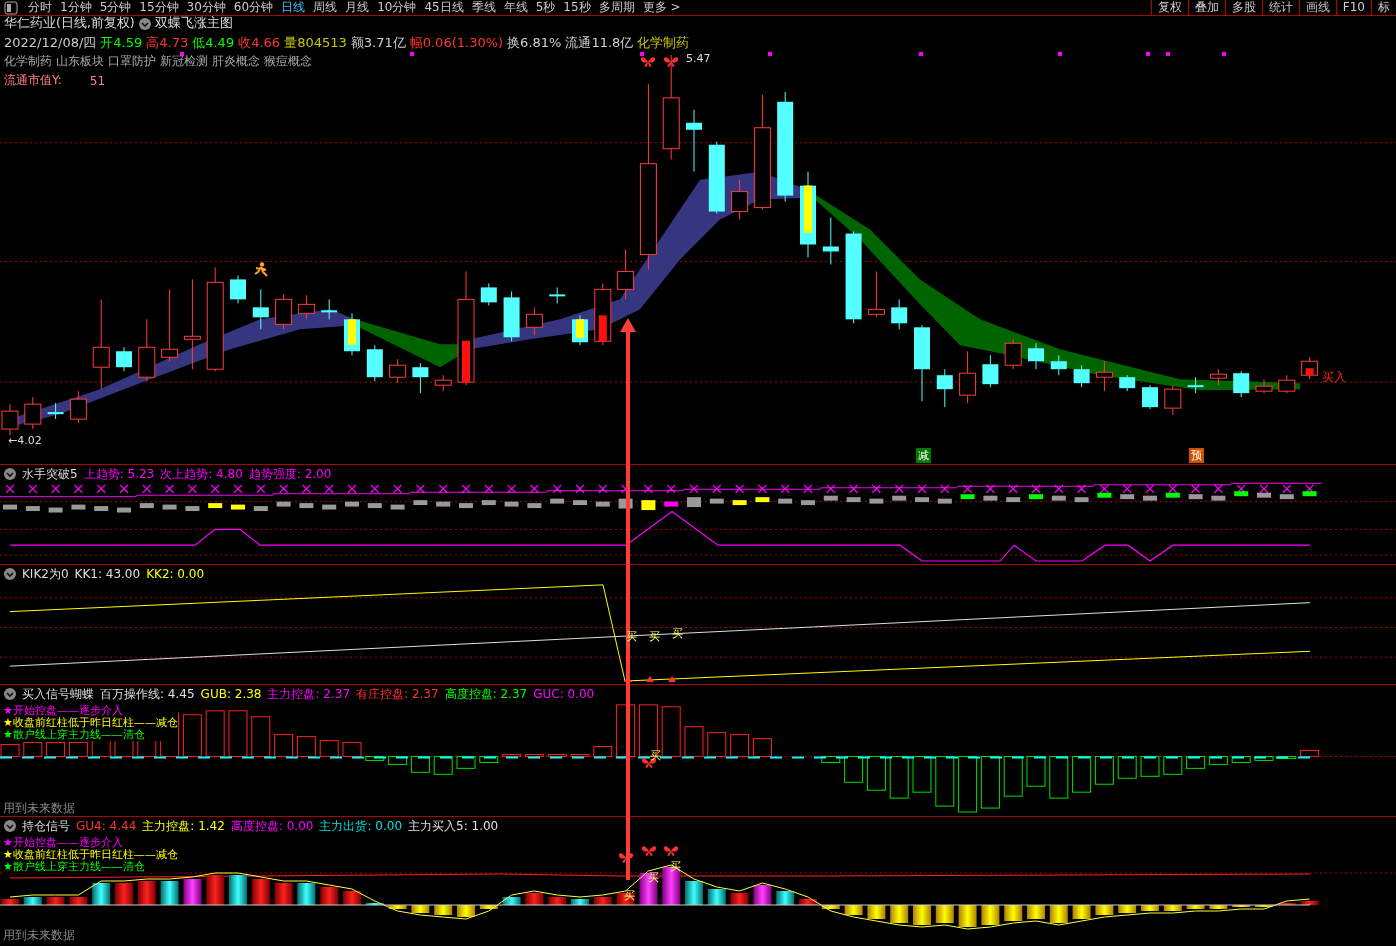 Image resolution: width=1396 pixels, height=946 pixels. I want to click on toolbar-button: 统计, so click(1280, 7).